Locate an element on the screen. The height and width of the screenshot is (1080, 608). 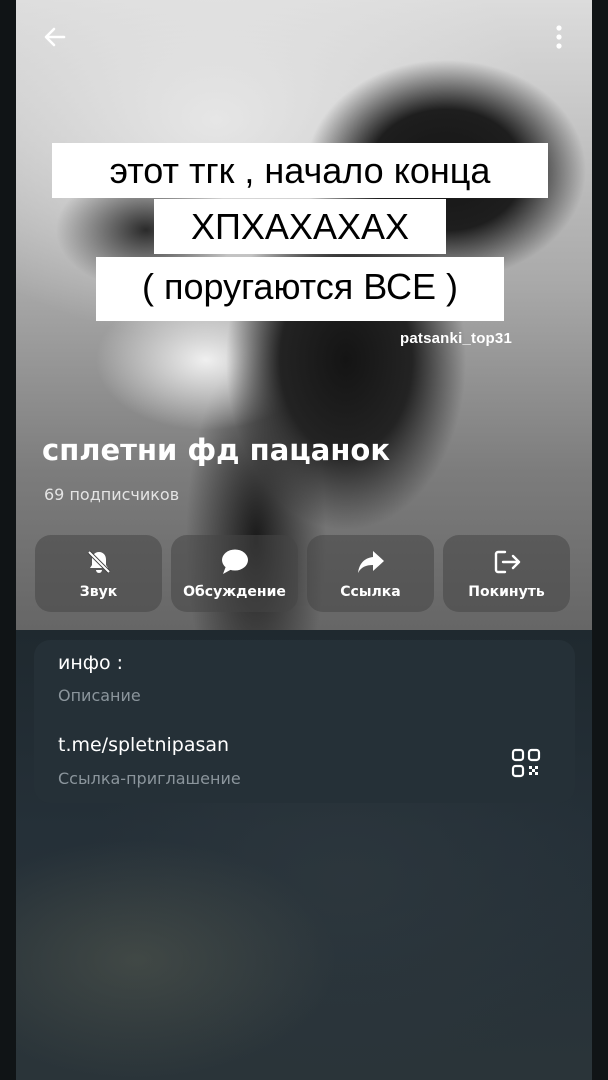
back-button is located at coordinates (55, 37).